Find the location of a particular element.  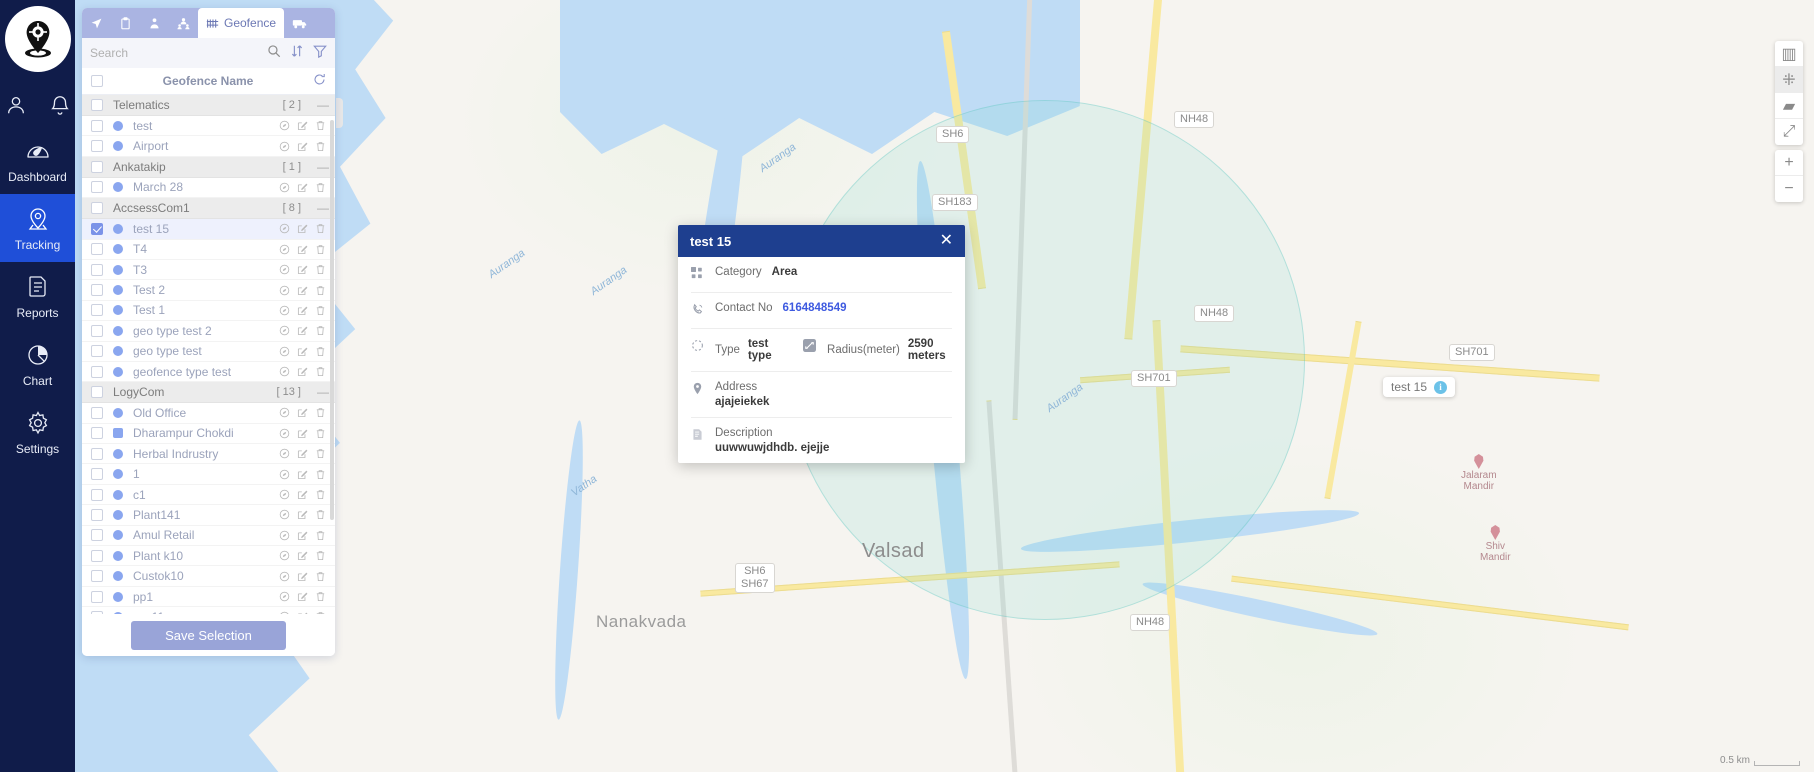

refresh-icon is located at coordinates (319, 81).